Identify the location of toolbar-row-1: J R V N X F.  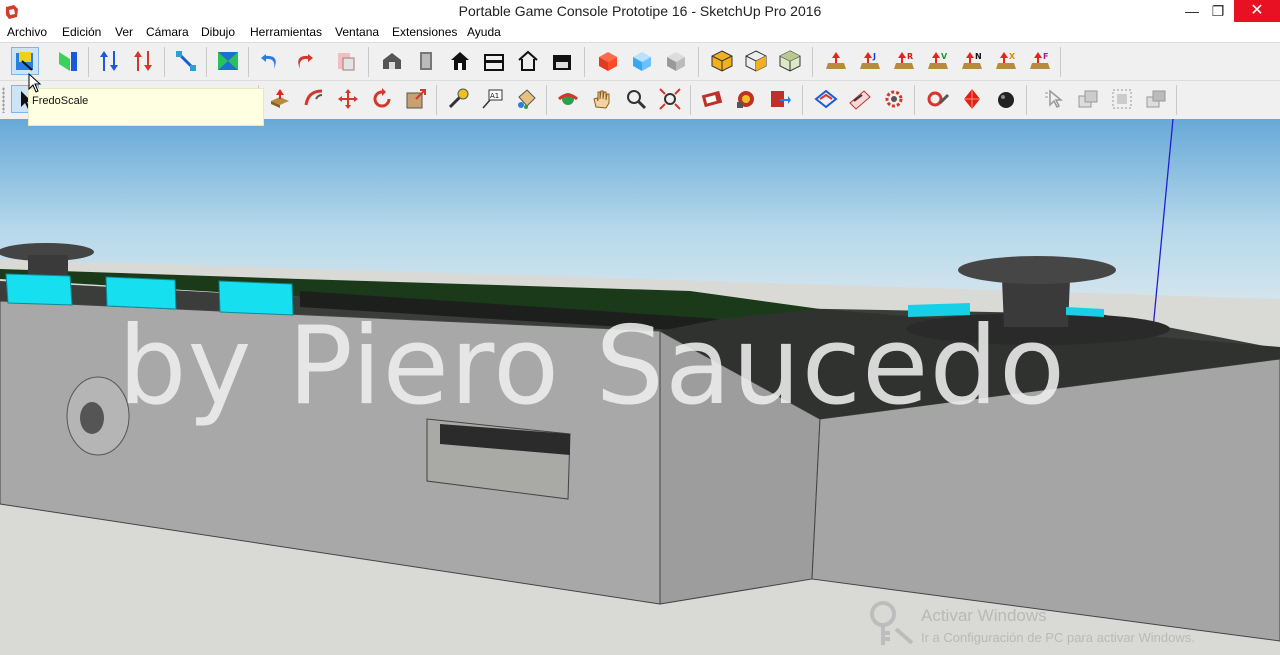
(640, 61).